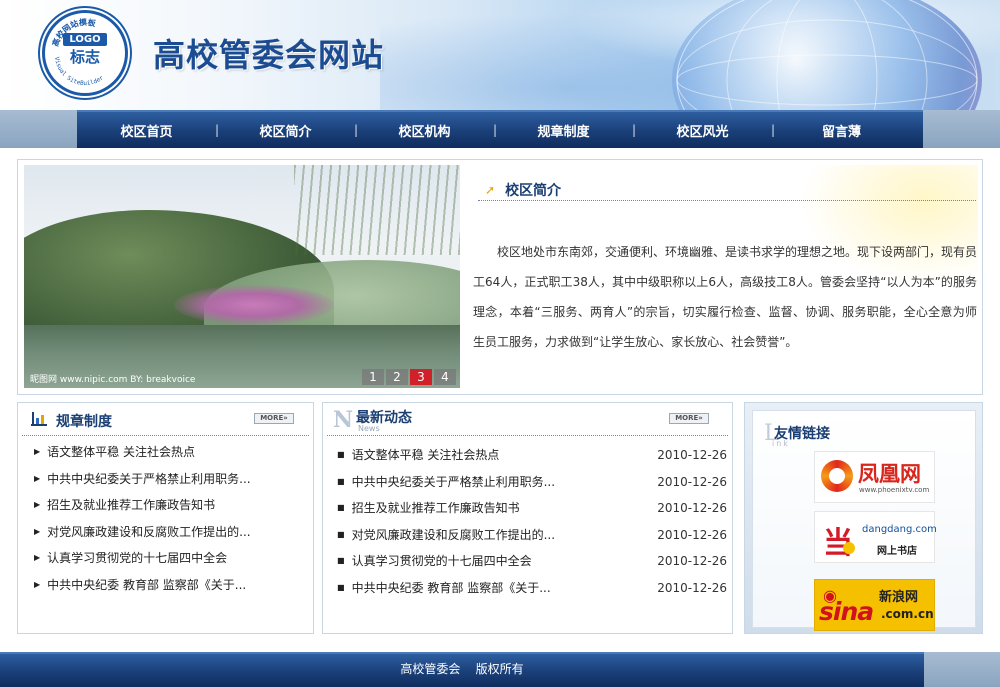  I want to click on sina-link: ◉ sina 新浪网 .com.cn, so click(874, 605).